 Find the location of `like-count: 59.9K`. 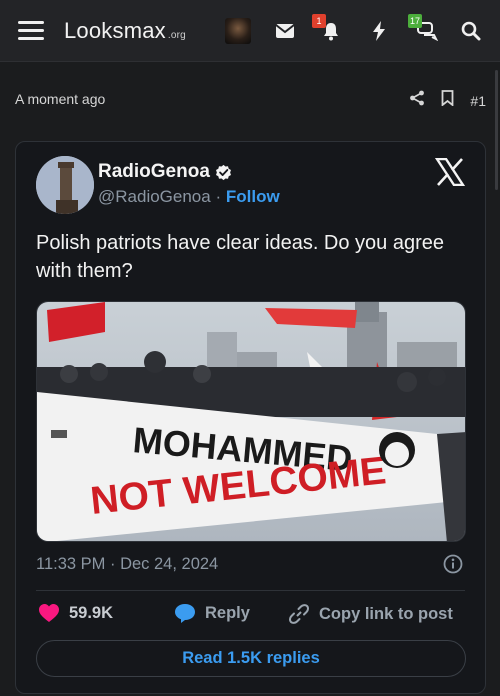

like-count: 59.9K is located at coordinates (91, 612).